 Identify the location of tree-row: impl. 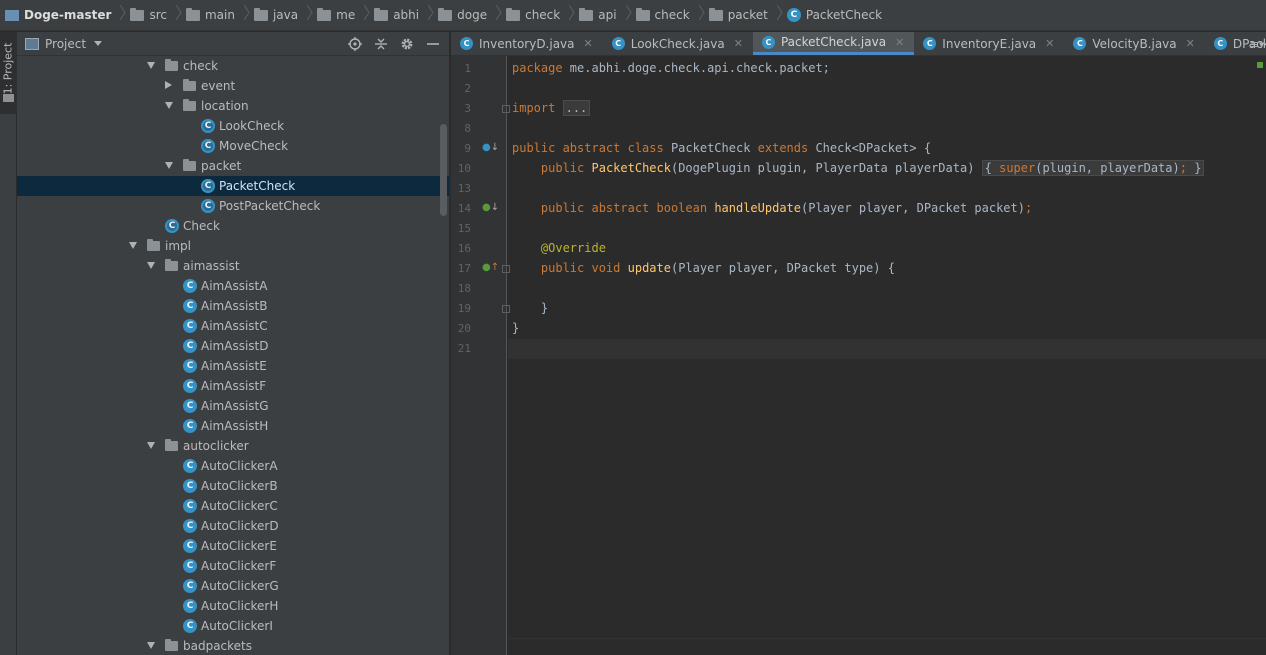
(233, 246).